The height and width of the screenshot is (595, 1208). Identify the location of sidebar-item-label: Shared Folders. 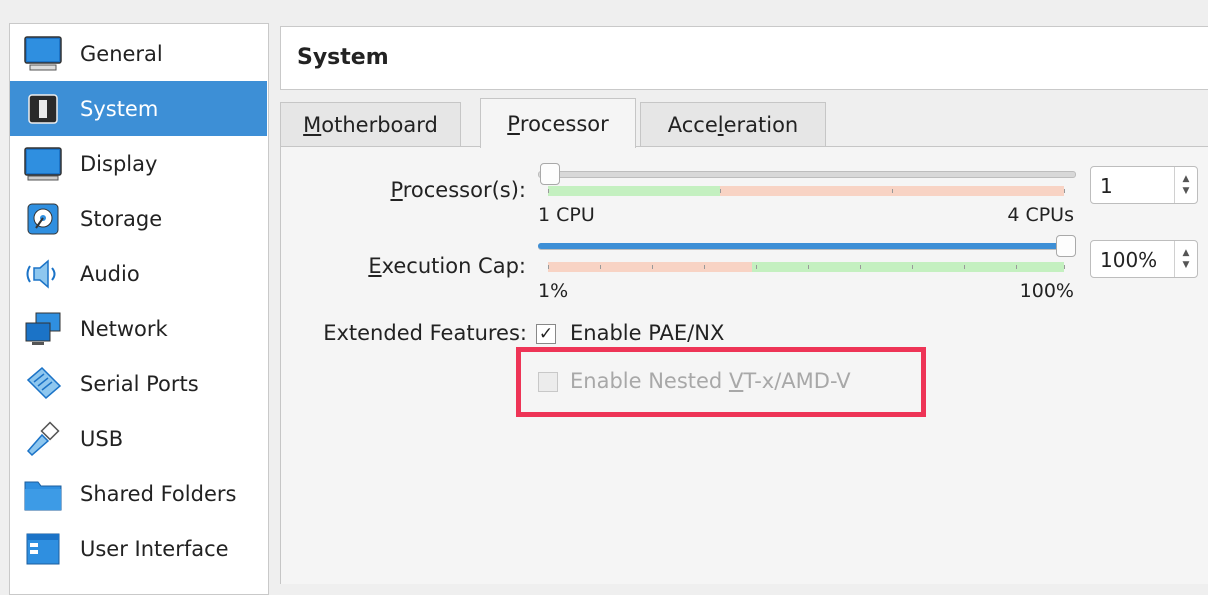
(158, 493).